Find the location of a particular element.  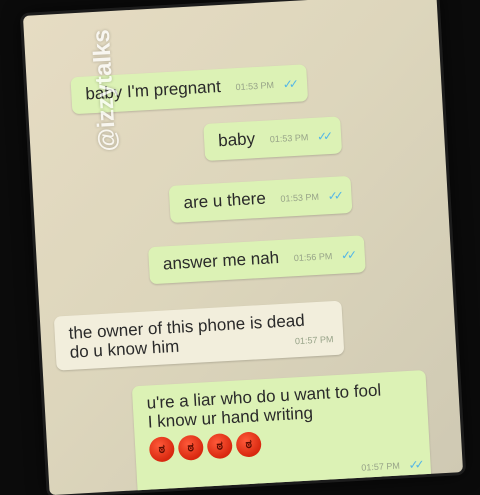

message-text: answer me nah is located at coordinates (221, 261).